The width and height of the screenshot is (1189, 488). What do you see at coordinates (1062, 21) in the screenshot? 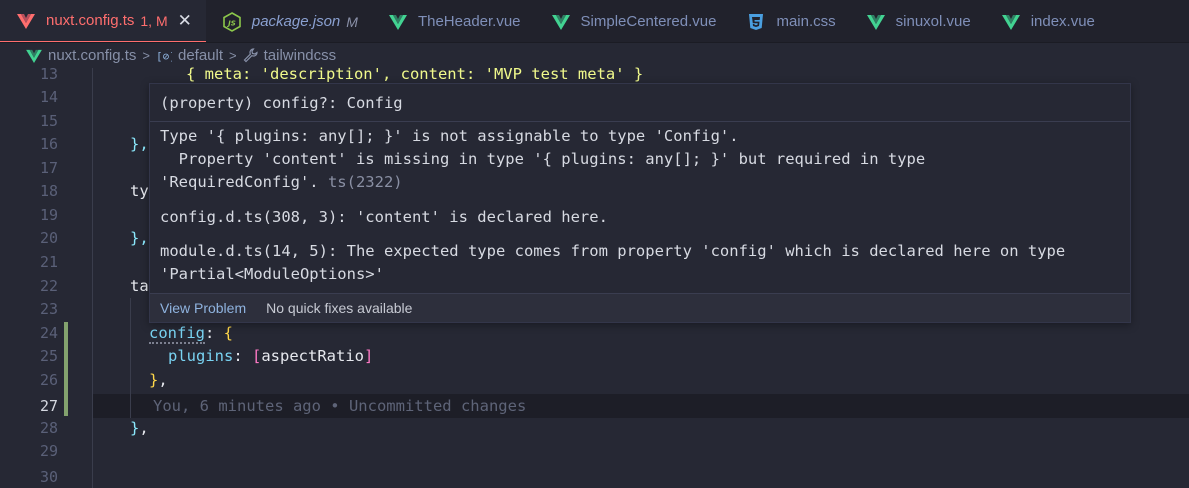
I see `tab-label: index.vue` at bounding box center [1062, 21].